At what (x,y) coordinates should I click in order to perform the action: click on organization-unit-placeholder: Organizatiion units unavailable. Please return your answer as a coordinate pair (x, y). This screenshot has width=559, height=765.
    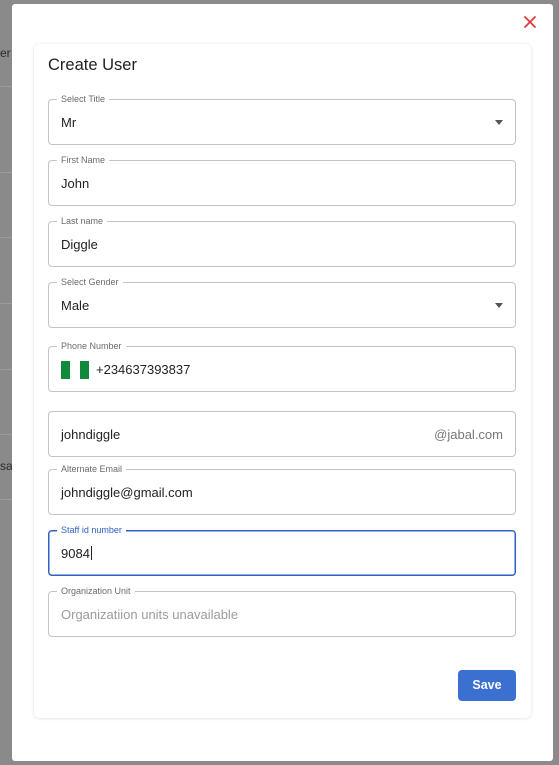
    Looking at the image, I should click on (150, 614).